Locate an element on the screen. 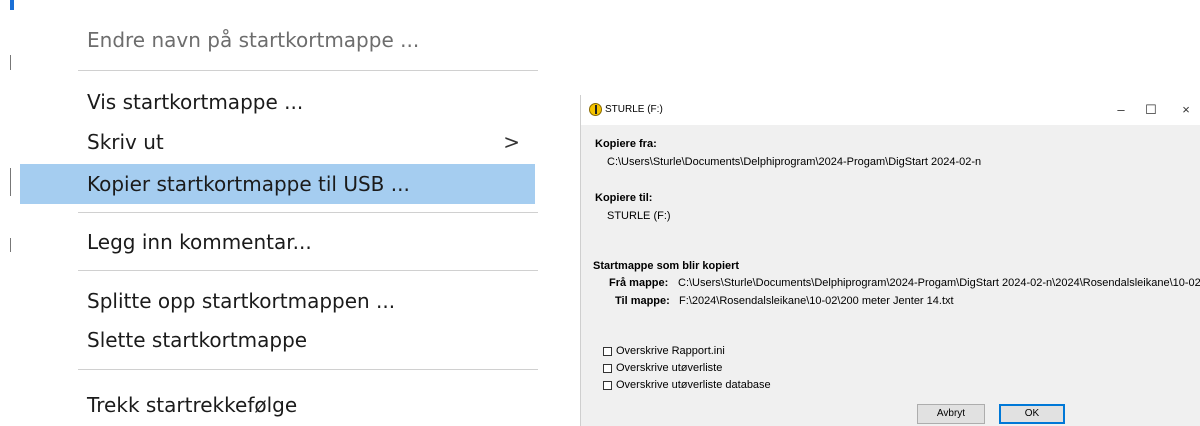  background-window-strip is located at coordinates (11, 213).